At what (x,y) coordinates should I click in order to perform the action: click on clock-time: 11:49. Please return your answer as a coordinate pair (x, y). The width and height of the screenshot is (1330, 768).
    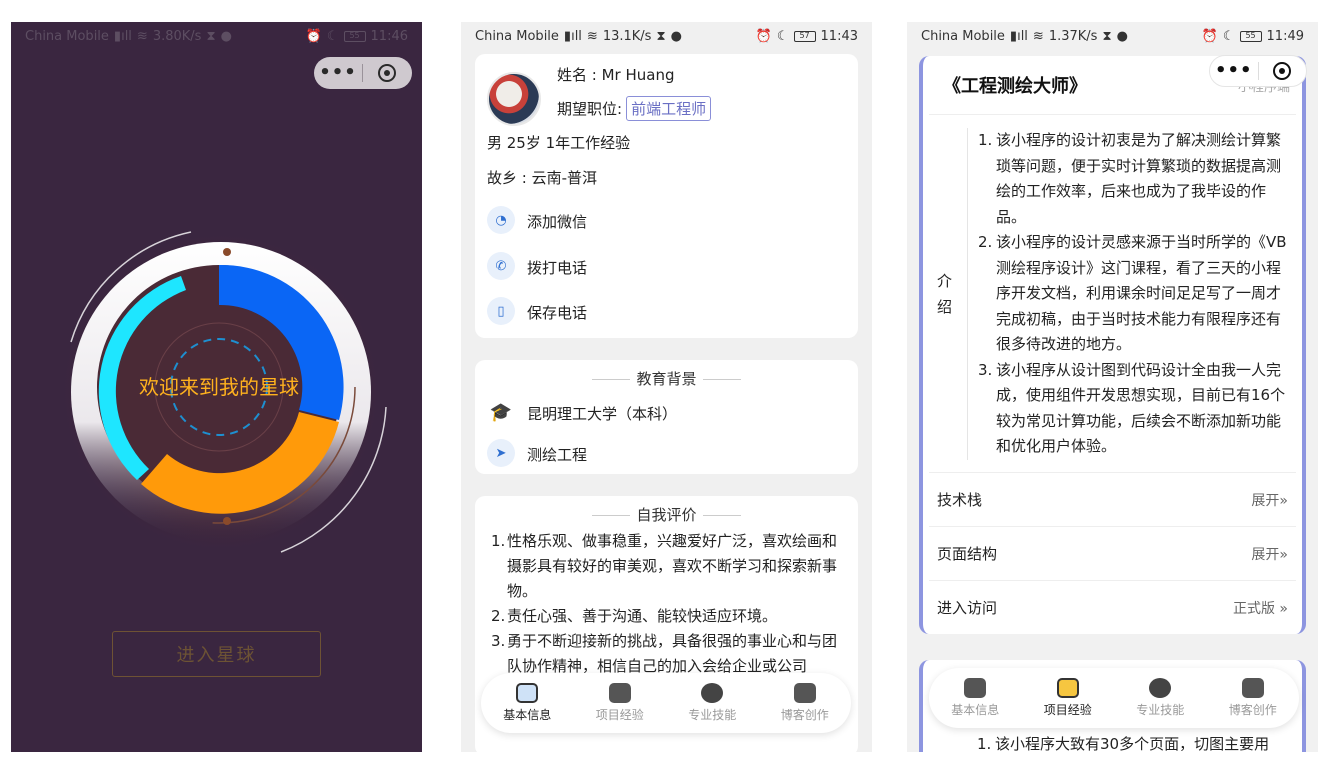
    Looking at the image, I should click on (1285, 36).